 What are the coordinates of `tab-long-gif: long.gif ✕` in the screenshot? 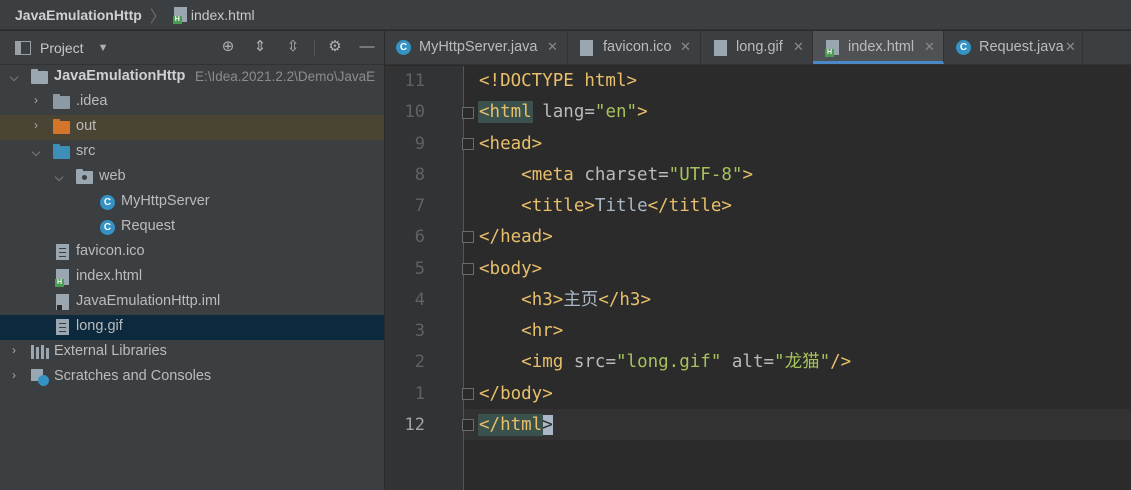 It's located at (757, 47).